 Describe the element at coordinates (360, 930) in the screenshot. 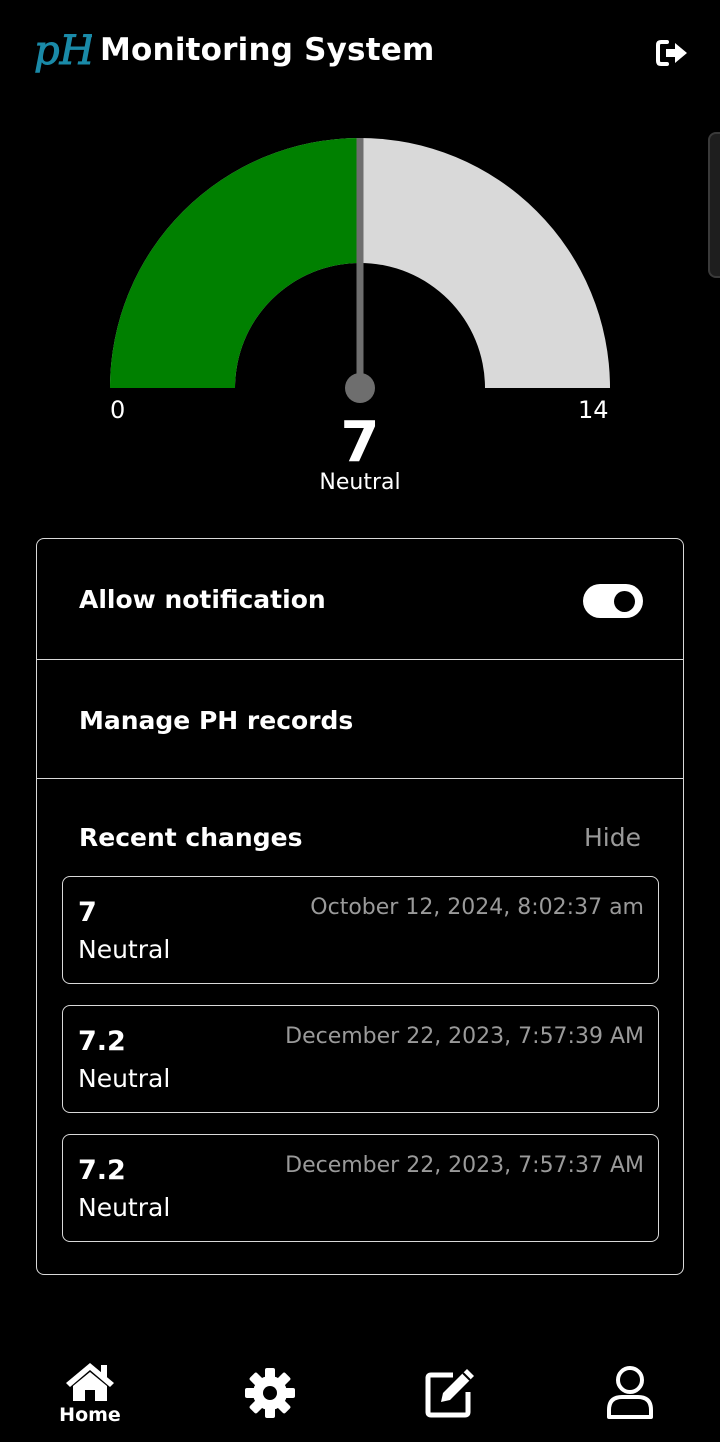

I see `record-item: 7 Neutral October 12, 2024, 8:02:37 am` at that location.